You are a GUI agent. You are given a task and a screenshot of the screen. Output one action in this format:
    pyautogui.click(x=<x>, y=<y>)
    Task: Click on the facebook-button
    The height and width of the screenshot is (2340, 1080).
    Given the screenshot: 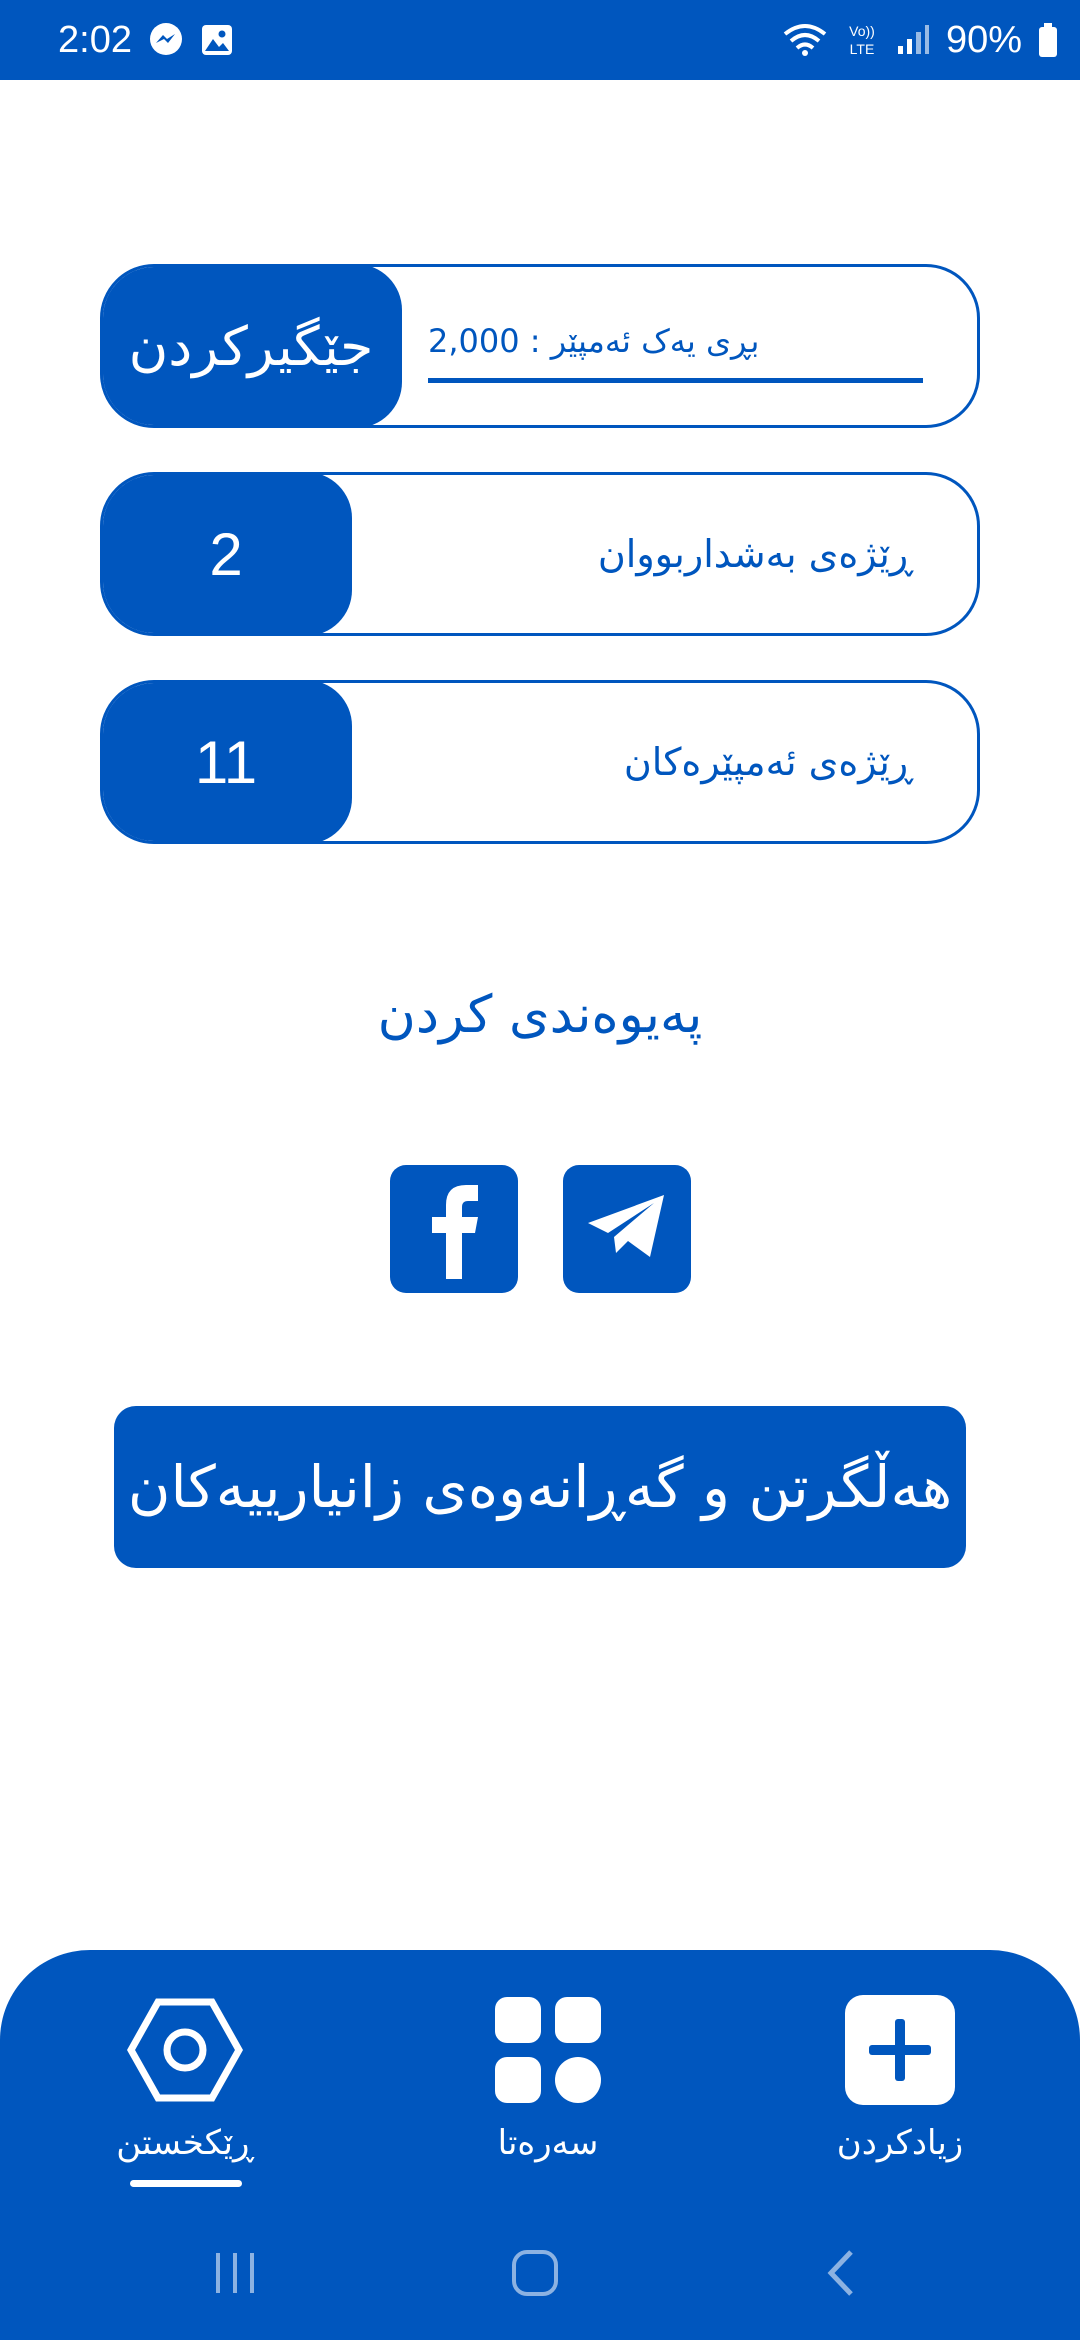 What is the action you would take?
    pyautogui.click(x=454, y=1229)
    